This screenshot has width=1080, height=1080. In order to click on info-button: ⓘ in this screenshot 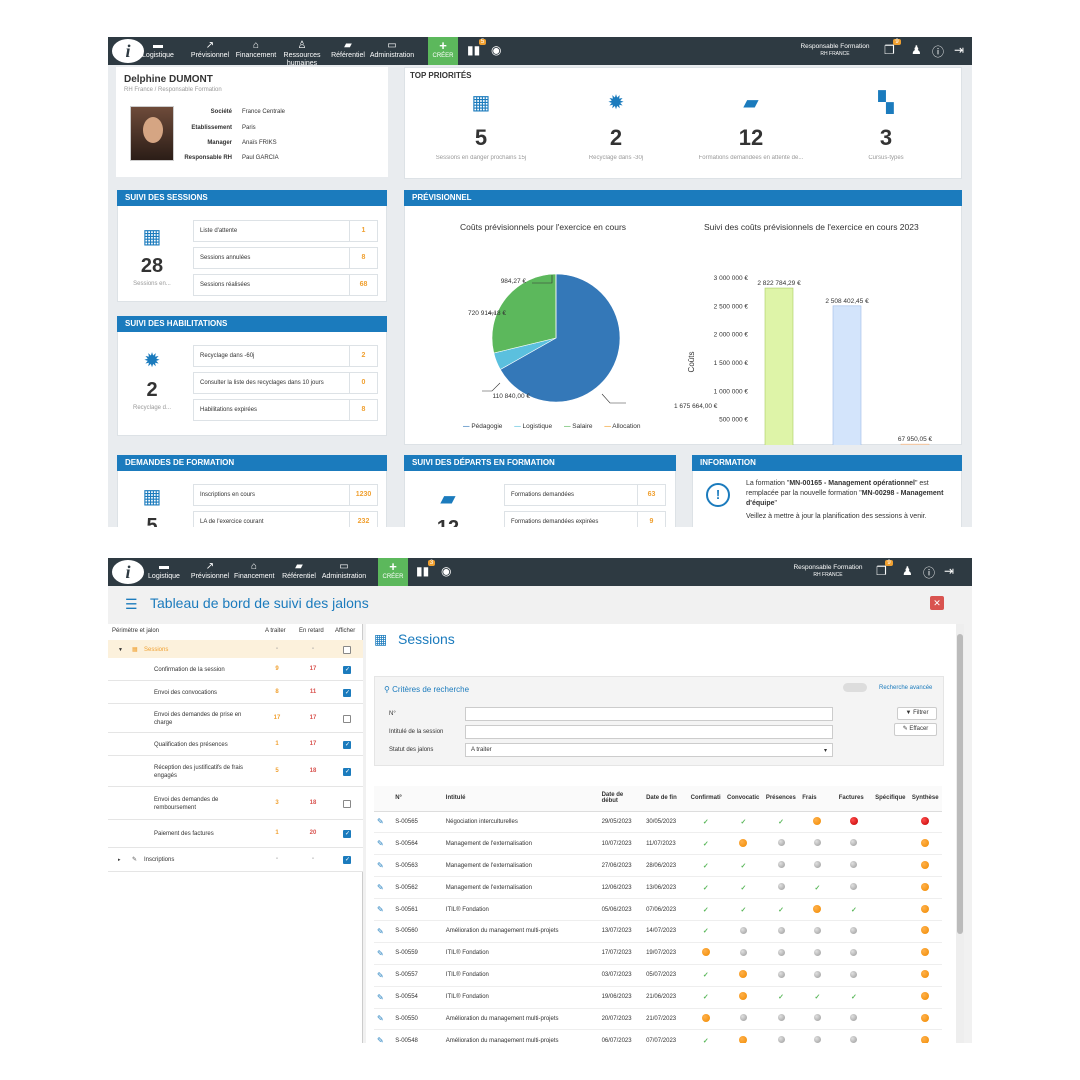, I will do `click(938, 51)`.